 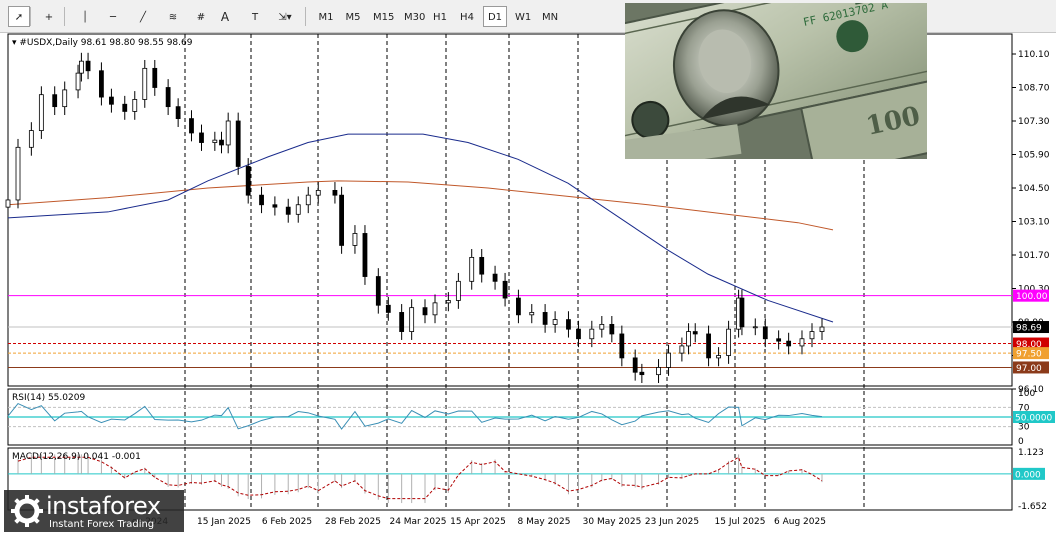 I want to click on price-tick-label: 107.30, so click(x=1034, y=122).